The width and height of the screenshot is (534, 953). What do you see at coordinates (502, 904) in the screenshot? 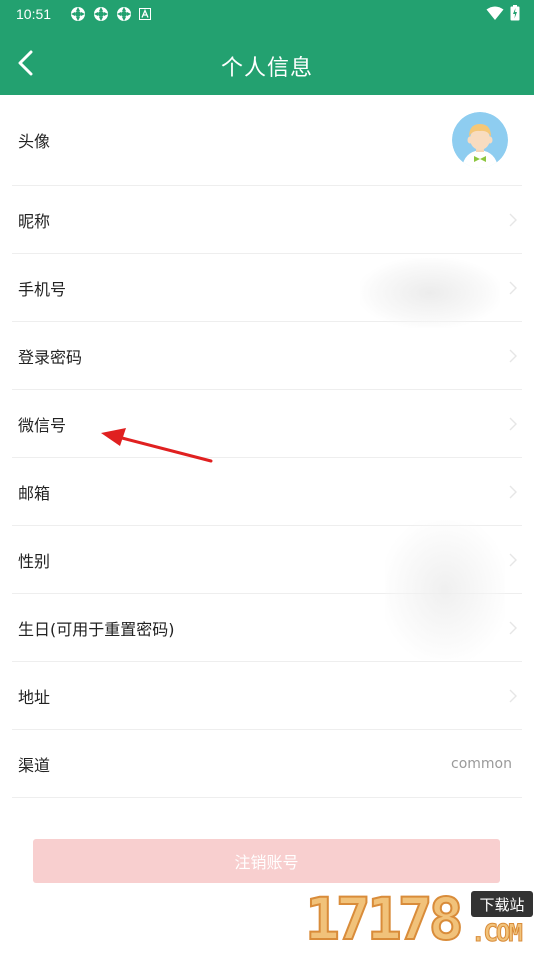
I see `watermark-tag: 下载站` at bounding box center [502, 904].